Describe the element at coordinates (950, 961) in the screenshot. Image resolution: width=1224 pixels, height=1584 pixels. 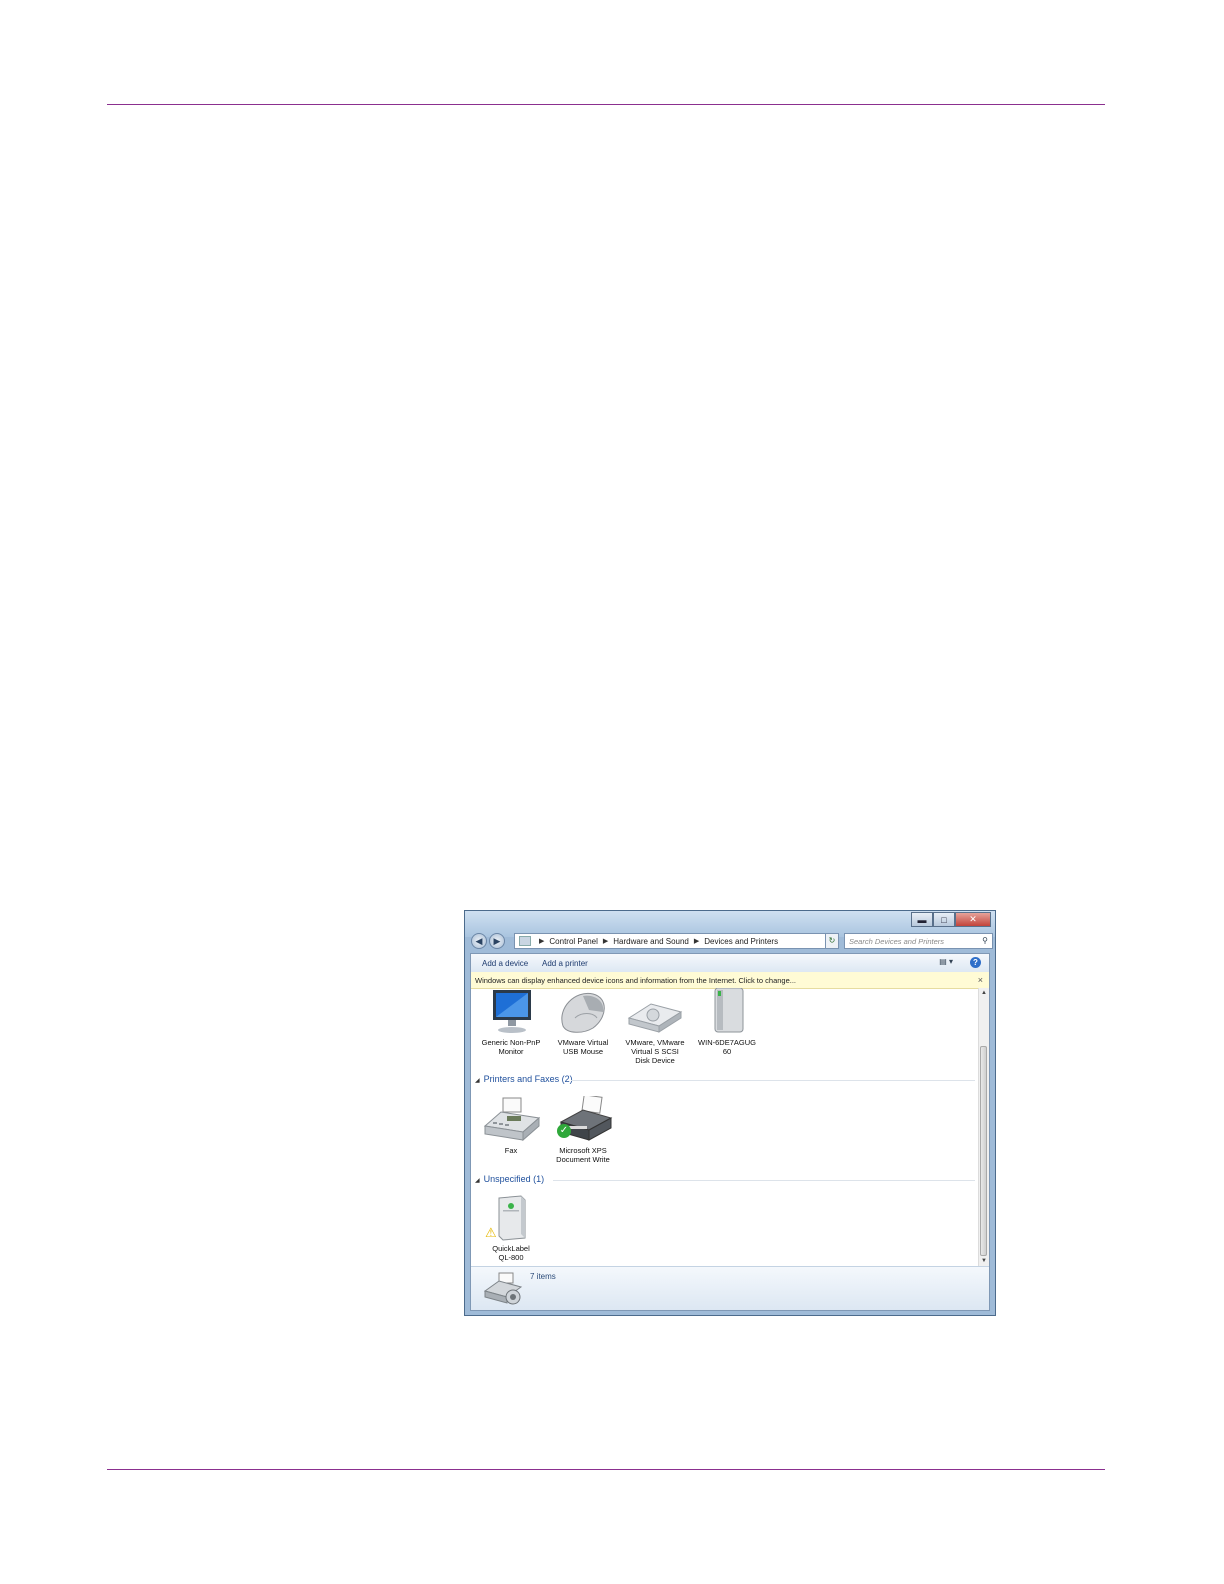
I see `chevron-down-icon: ▾` at that location.